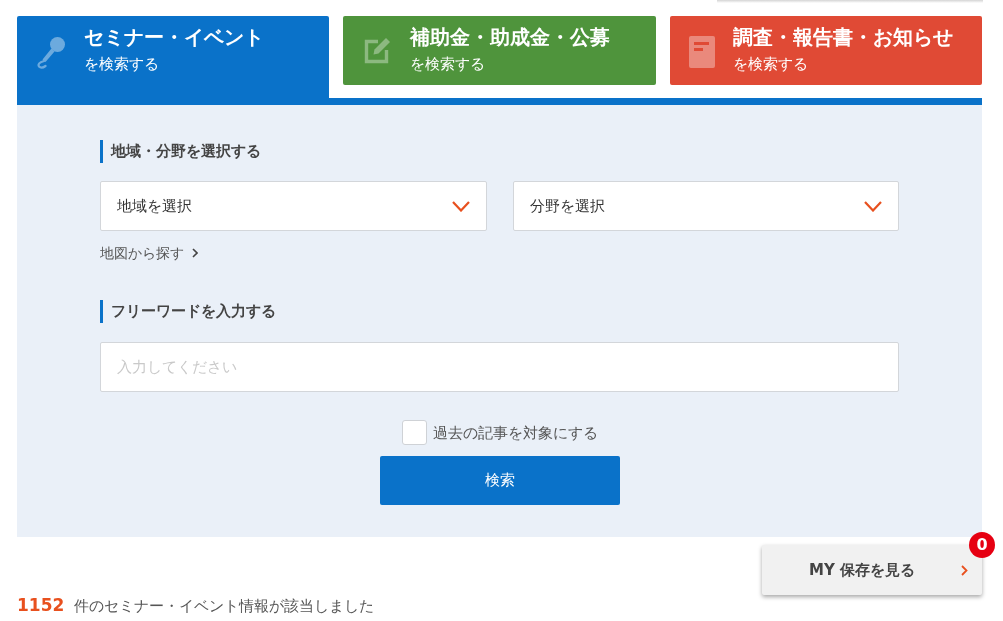  What do you see at coordinates (515, 432) in the screenshot?
I see `checkbox-label: 過去の記事を対象にする` at bounding box center [515, 432].